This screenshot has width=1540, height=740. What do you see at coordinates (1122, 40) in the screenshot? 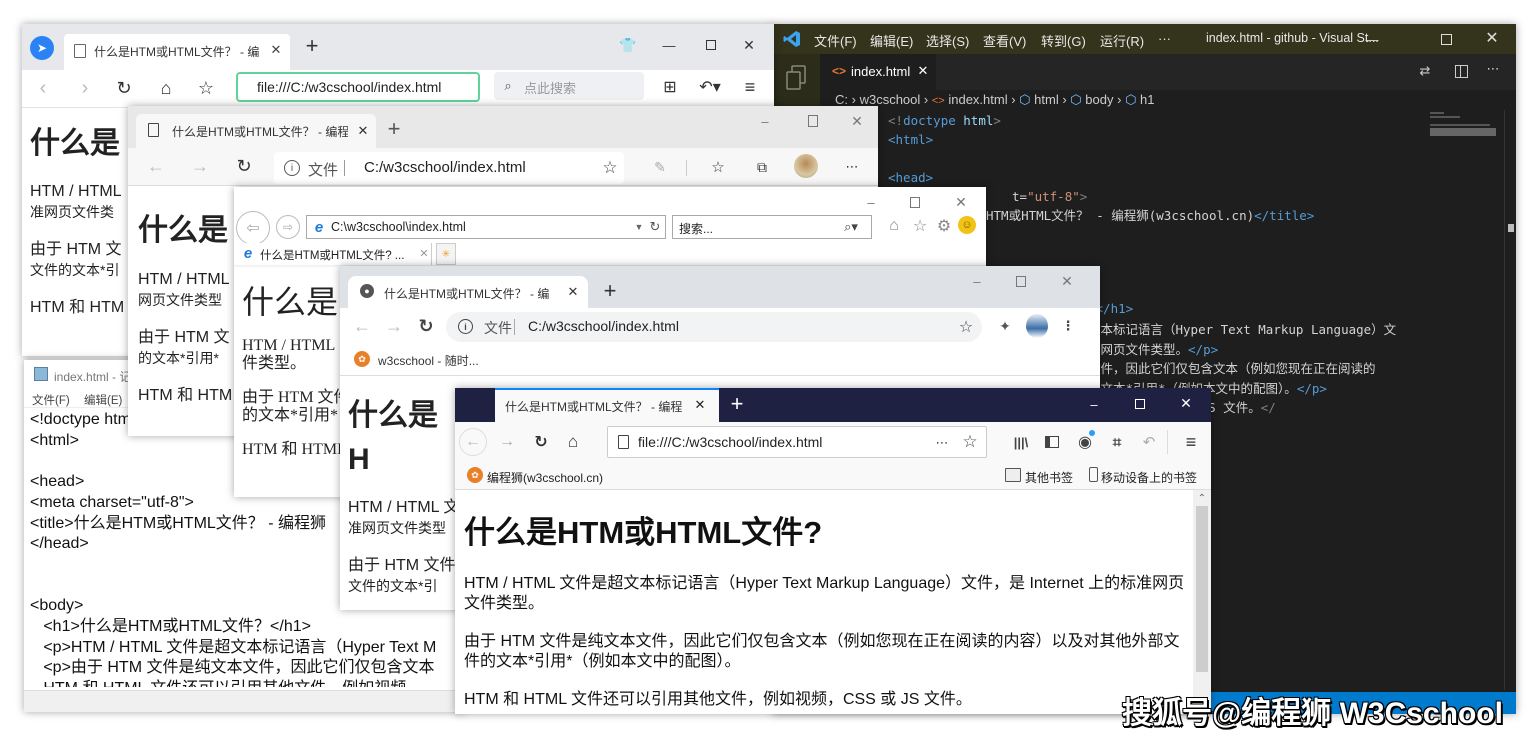
I see `menu-run: 运行(R)` at bounding box center [1122, 40].